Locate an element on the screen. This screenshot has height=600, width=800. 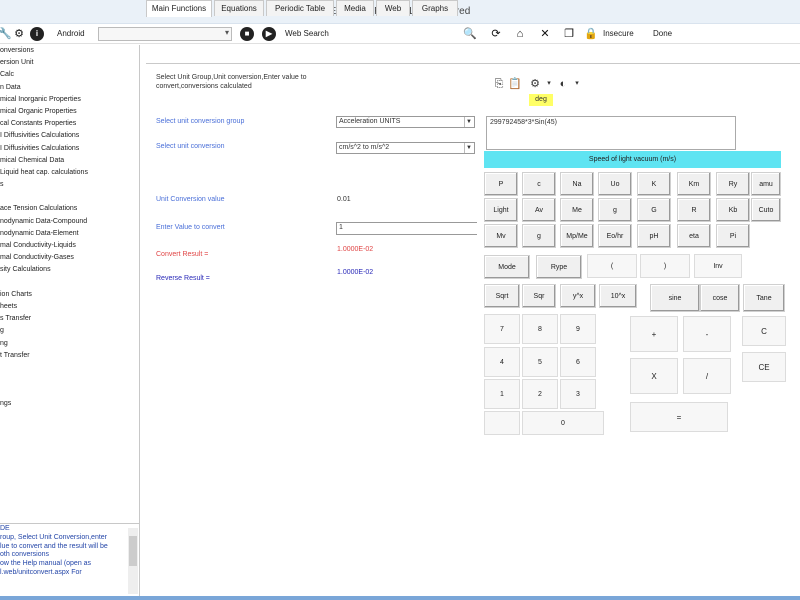
constant-key: pH is located at coordinates (654, 236).